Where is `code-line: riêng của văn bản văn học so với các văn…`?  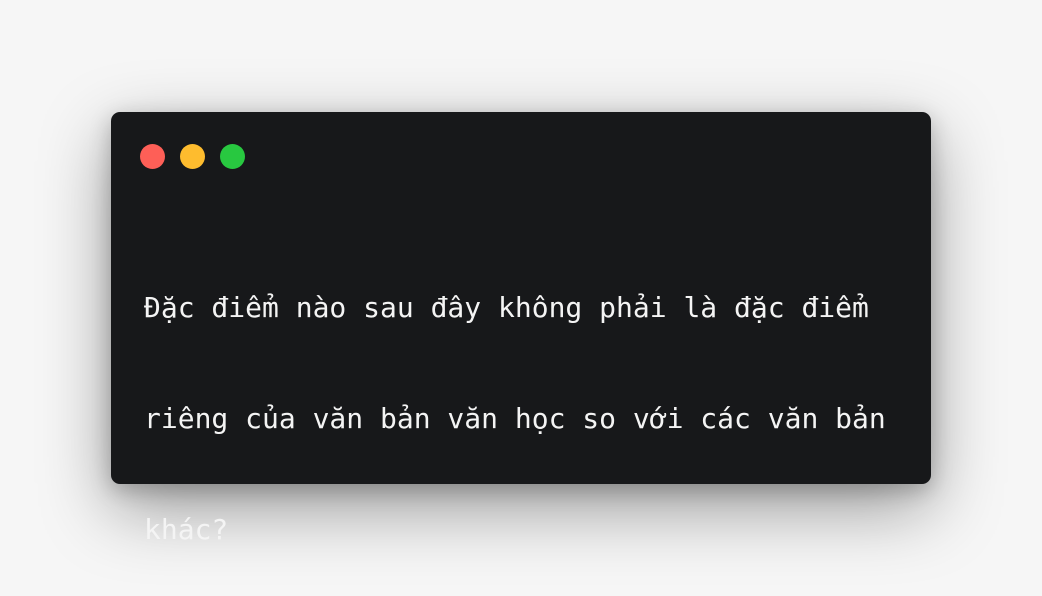 code-line: riêng của văn bản văn học so với các văn… is located at coordinates (515, 418).